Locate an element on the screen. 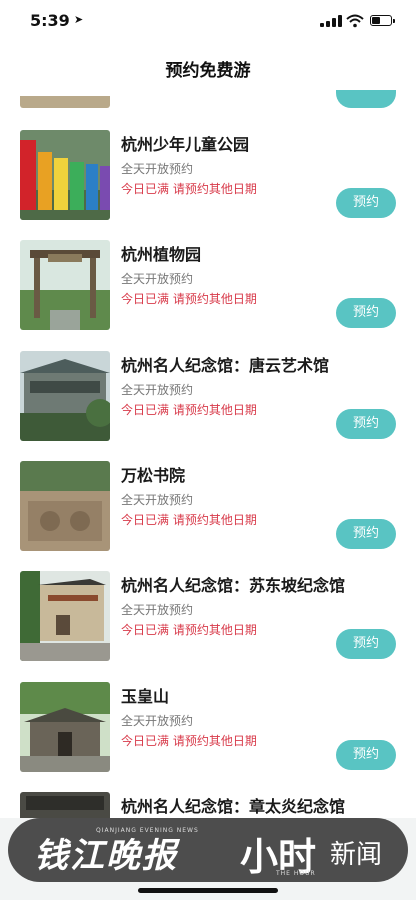  list-item: 杭州名人纪念馆：苏东坡纪念馆 全天开放预约 今日已满 请预约其他日期 预约 is located at coordinates (208, 626).